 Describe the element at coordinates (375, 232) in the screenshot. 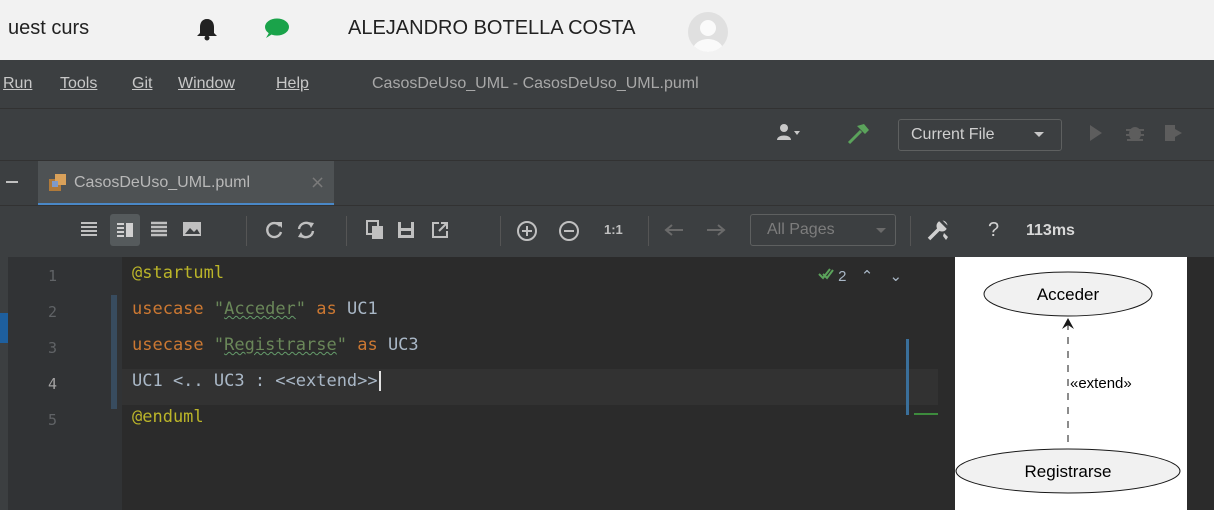

I see `copy-icon` at that location.